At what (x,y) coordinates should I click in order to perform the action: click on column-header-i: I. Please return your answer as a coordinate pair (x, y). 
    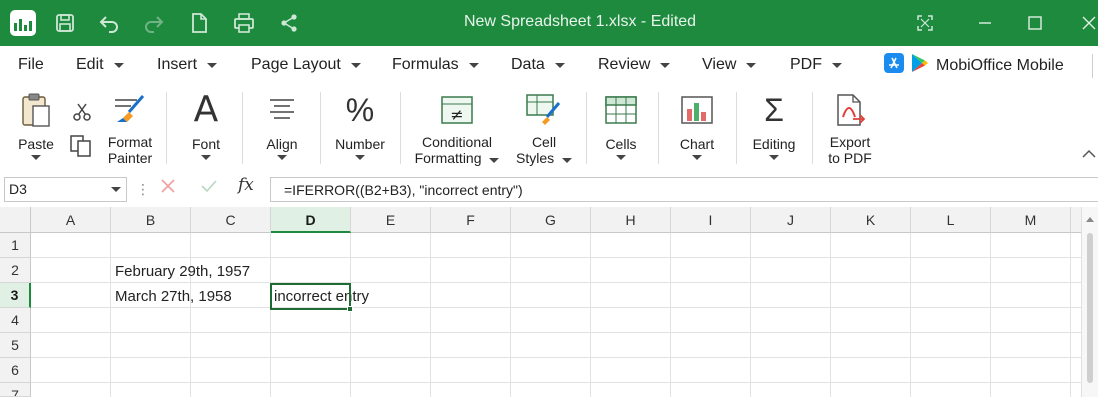
    Looking at the image, I should click on (711, 220).